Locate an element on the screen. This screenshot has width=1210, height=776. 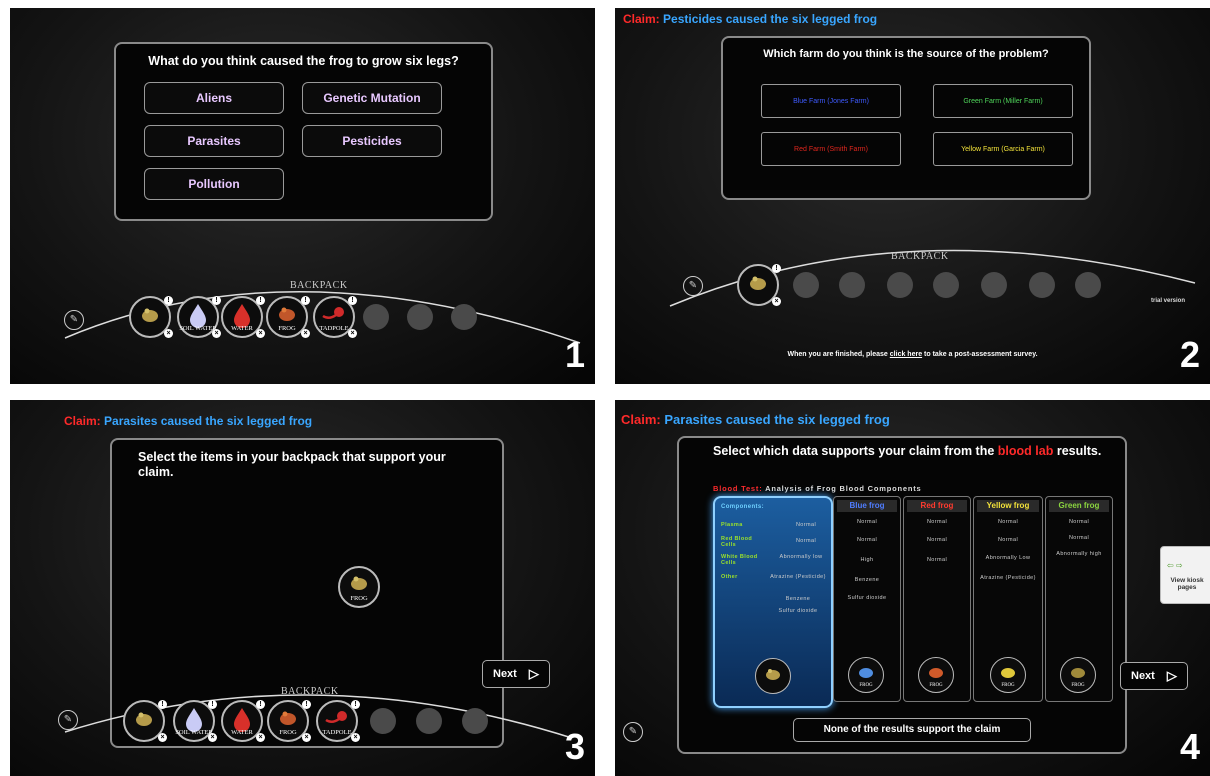
none-support-button: None of the results support the claim is located at coordinates (912, 730).